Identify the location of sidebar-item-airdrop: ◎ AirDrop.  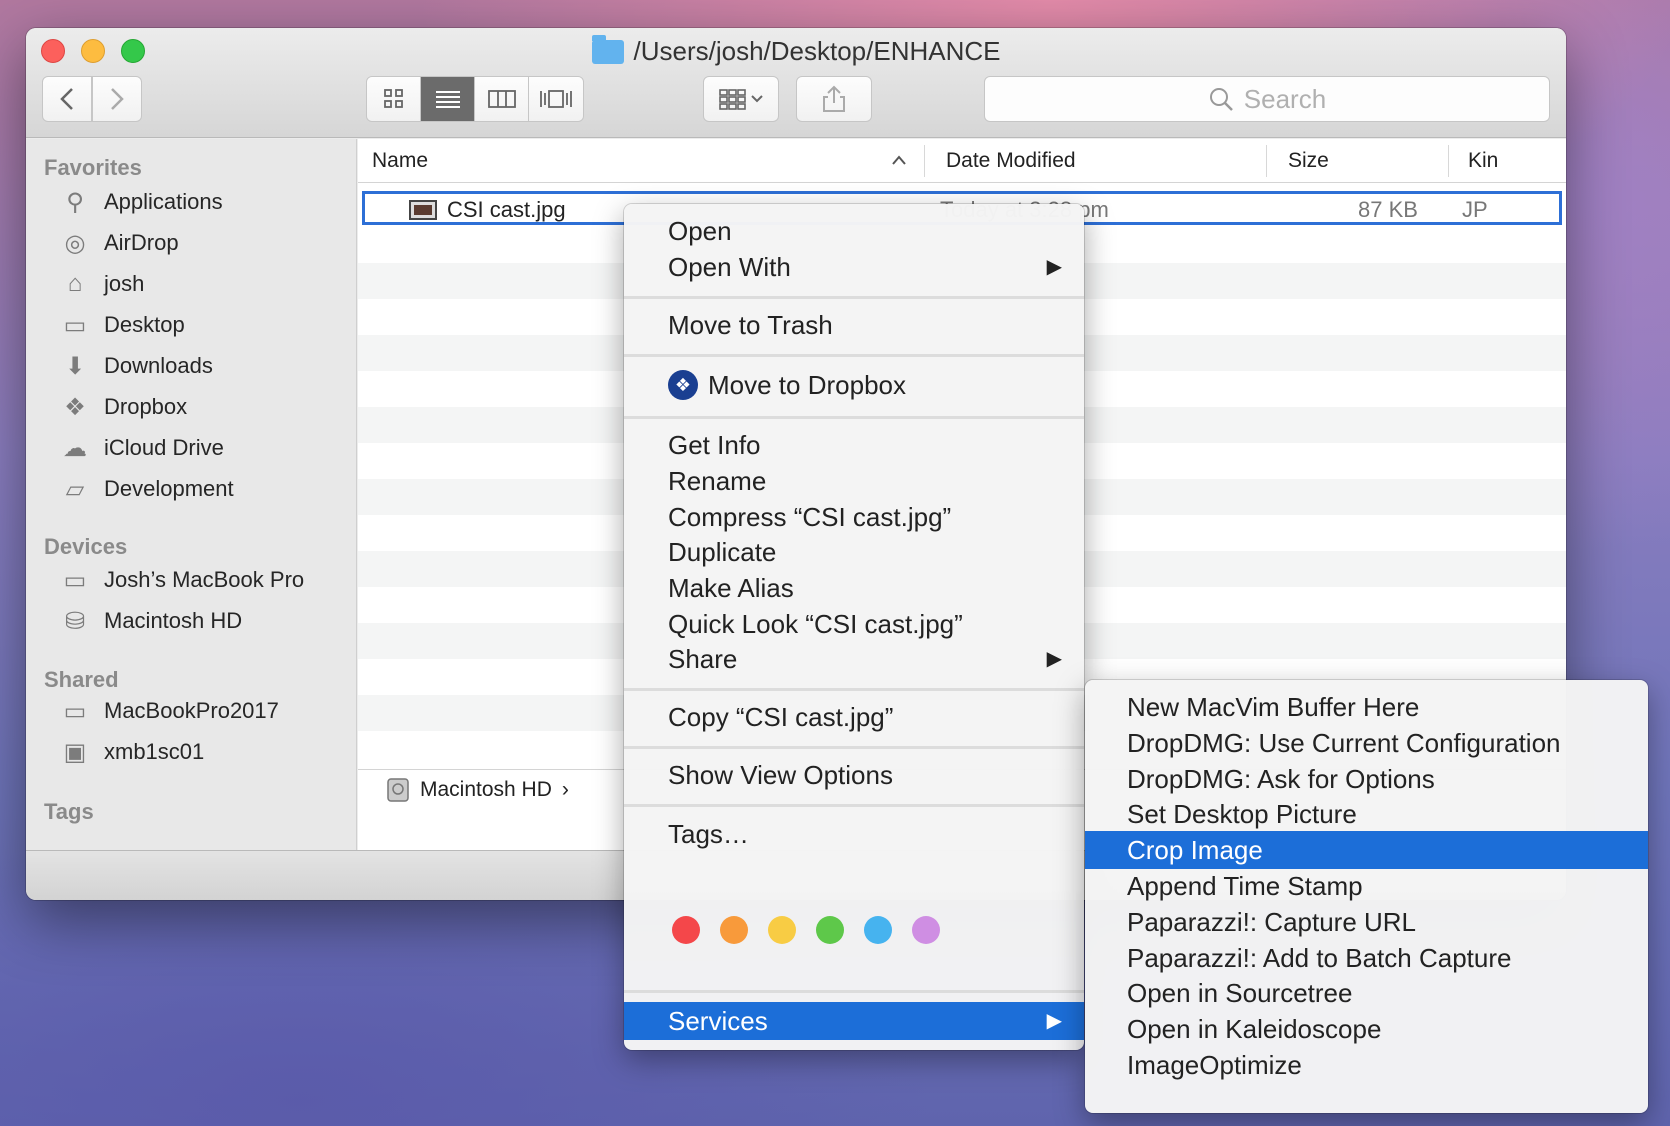
(119, 243).